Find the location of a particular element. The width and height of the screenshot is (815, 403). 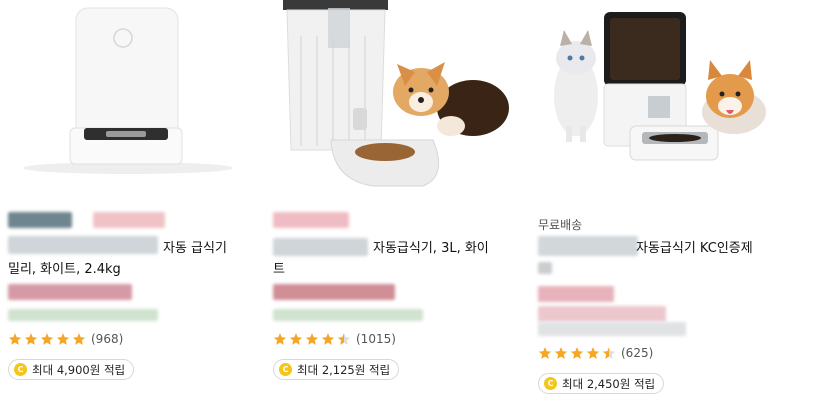

product-title: 자동급식기 KC인증제 is located at coordinates (656, 248).